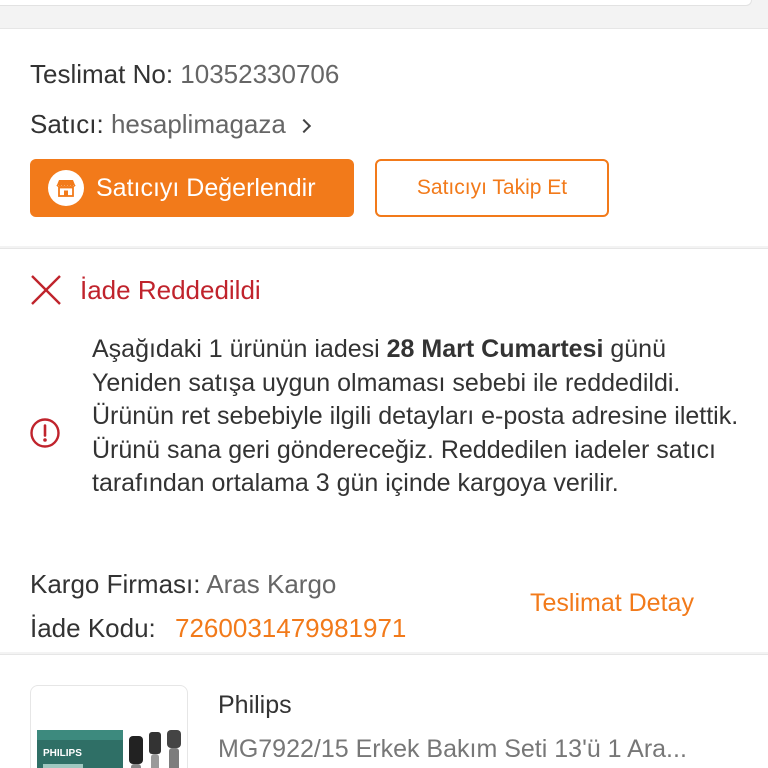 This screenshot has height=768, width=768. I want to click on product-brand: Philips, so click(255, 705).